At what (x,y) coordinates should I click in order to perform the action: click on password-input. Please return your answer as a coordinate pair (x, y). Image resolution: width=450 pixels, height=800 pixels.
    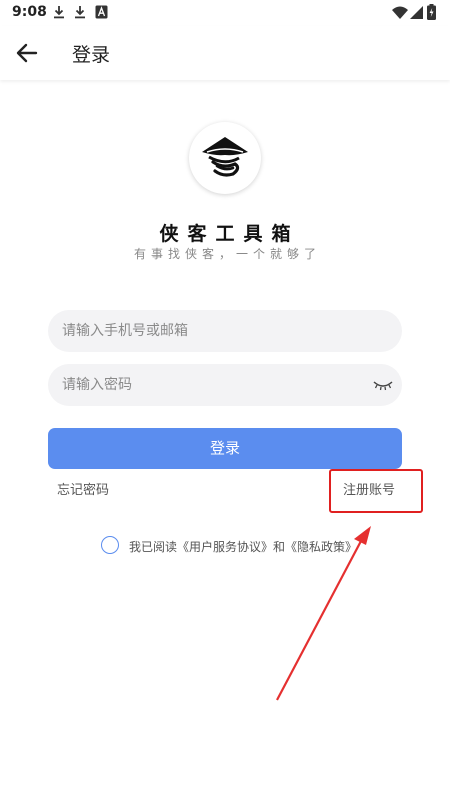
    Looking at the image, I should click on (212, 385).